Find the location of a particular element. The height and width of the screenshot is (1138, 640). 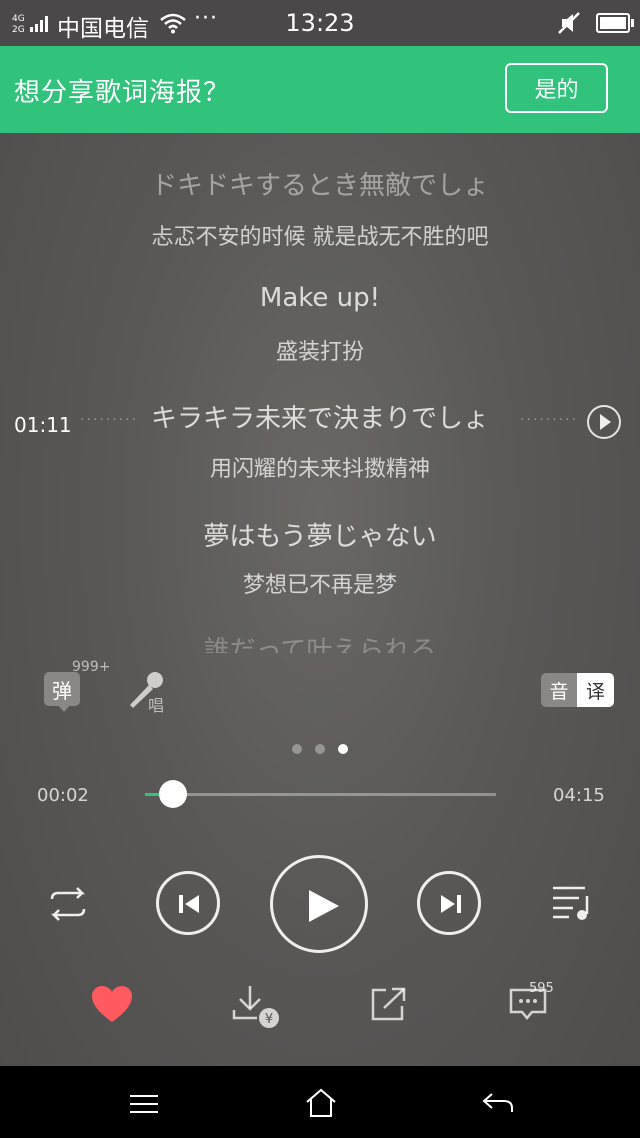

share-icon is located at coordinates (389, 1004).